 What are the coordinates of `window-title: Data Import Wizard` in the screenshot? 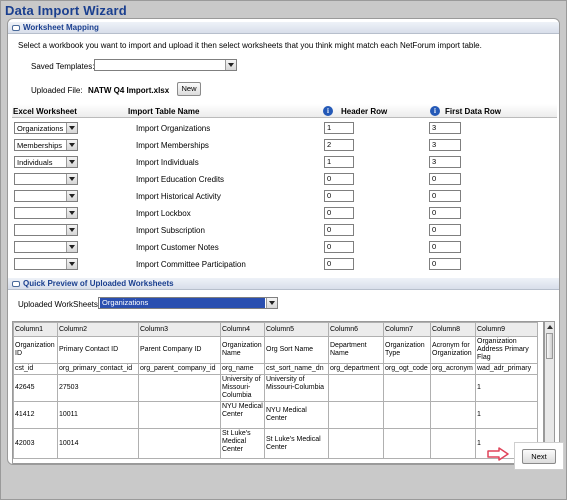 It's located at (66, 10).